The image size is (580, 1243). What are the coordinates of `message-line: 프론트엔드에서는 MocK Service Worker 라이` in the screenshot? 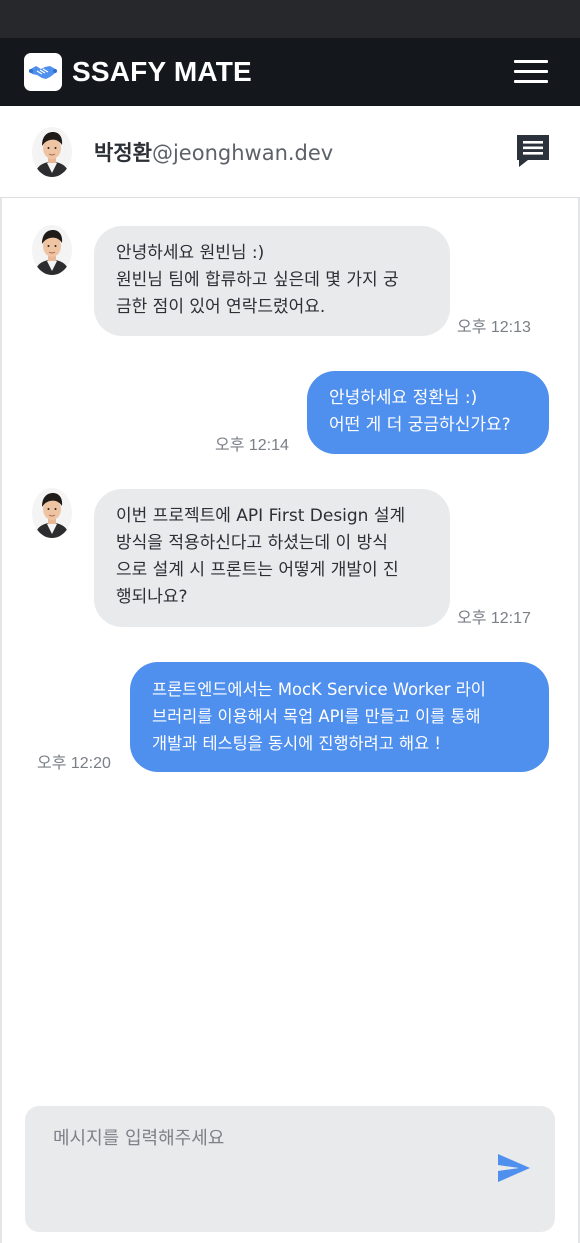 It's located at (319, 689).